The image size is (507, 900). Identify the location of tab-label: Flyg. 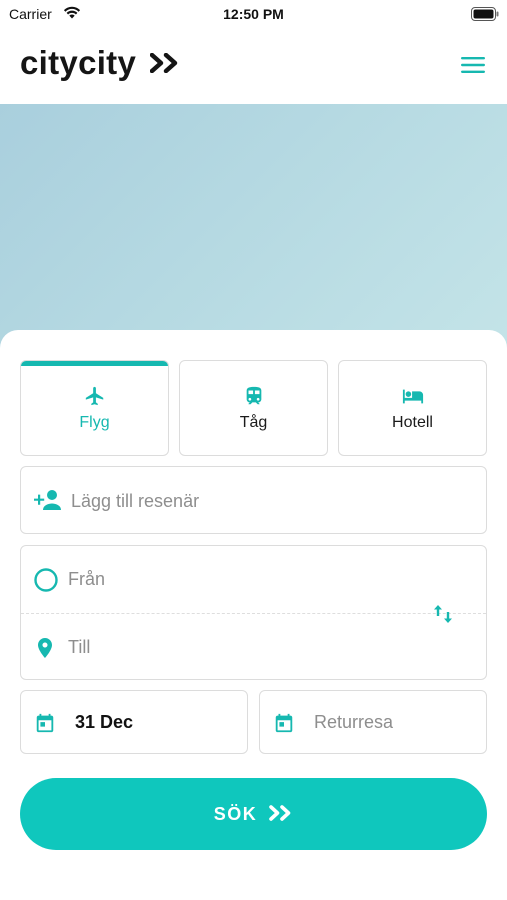
(94, 422).